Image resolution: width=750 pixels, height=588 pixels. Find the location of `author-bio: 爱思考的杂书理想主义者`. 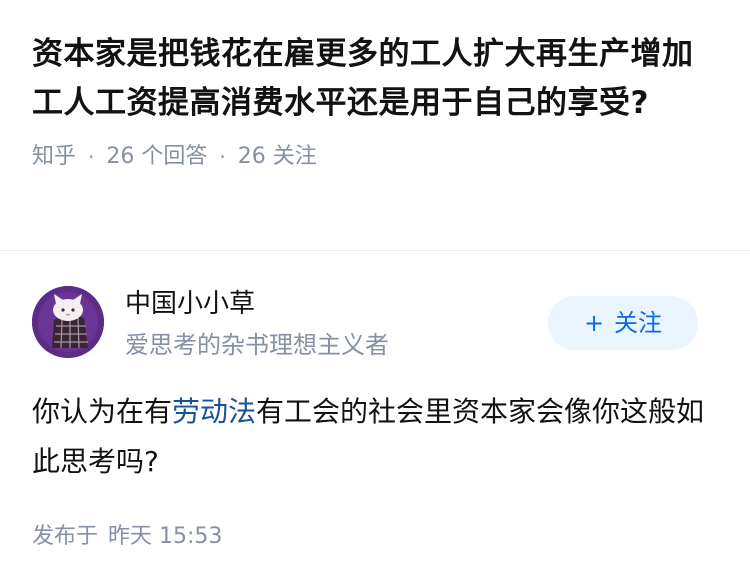

author-bio: 爱思考的杂书理想主义者 is located at coordinates (257, 345).